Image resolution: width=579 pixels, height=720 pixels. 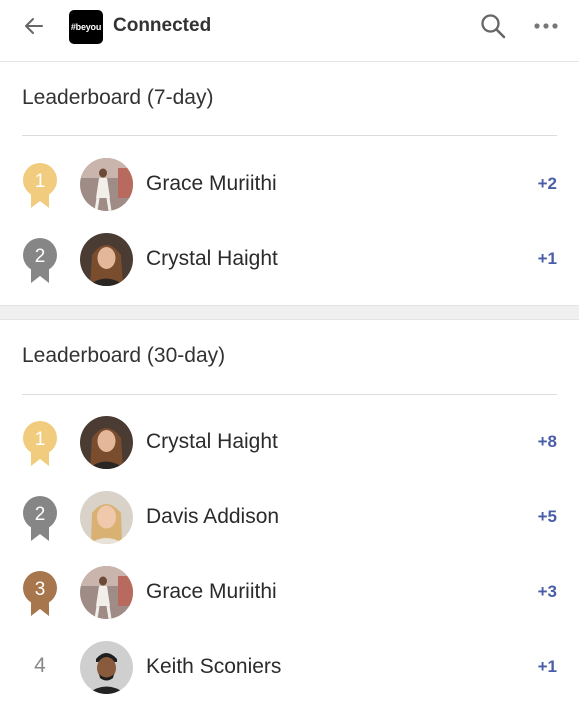 What do you see at coordinates (546, 26) in the screenshot?
I see `more-options-icon` at bounding box center [546, 26].